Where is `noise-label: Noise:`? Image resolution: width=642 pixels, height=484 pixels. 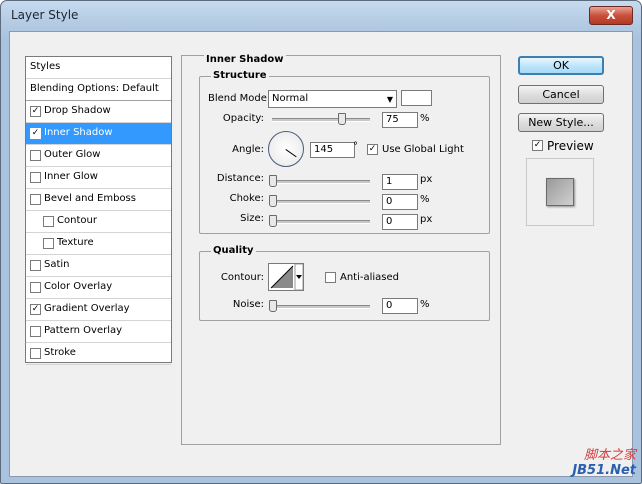
noise-label: Noise: is located at coordinates (248, 304).